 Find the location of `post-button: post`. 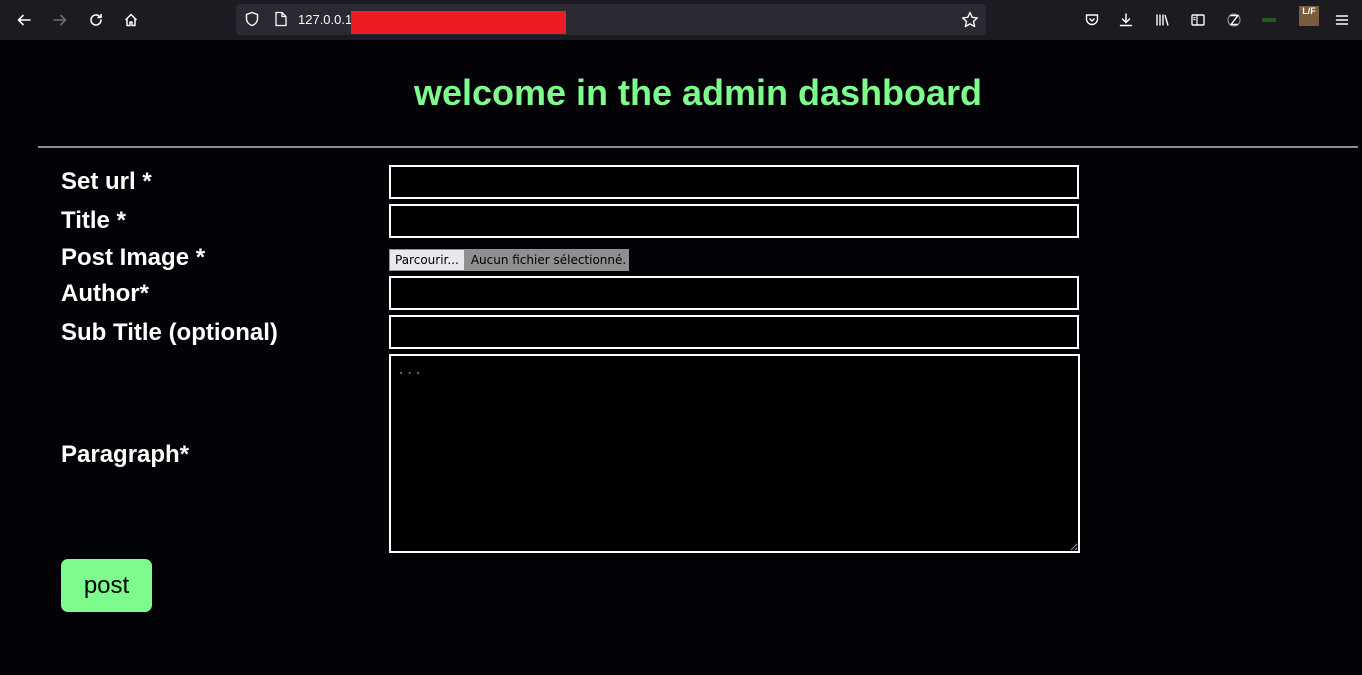

post-button: post is located at coordinates (106, 585).